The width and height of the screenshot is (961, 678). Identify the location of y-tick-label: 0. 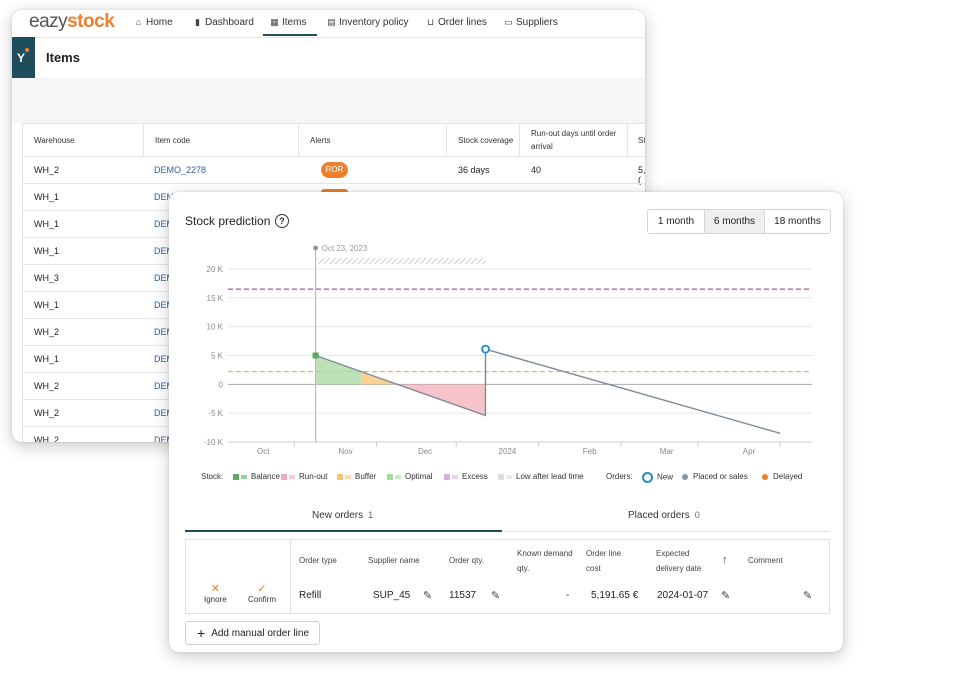
(221, 384).